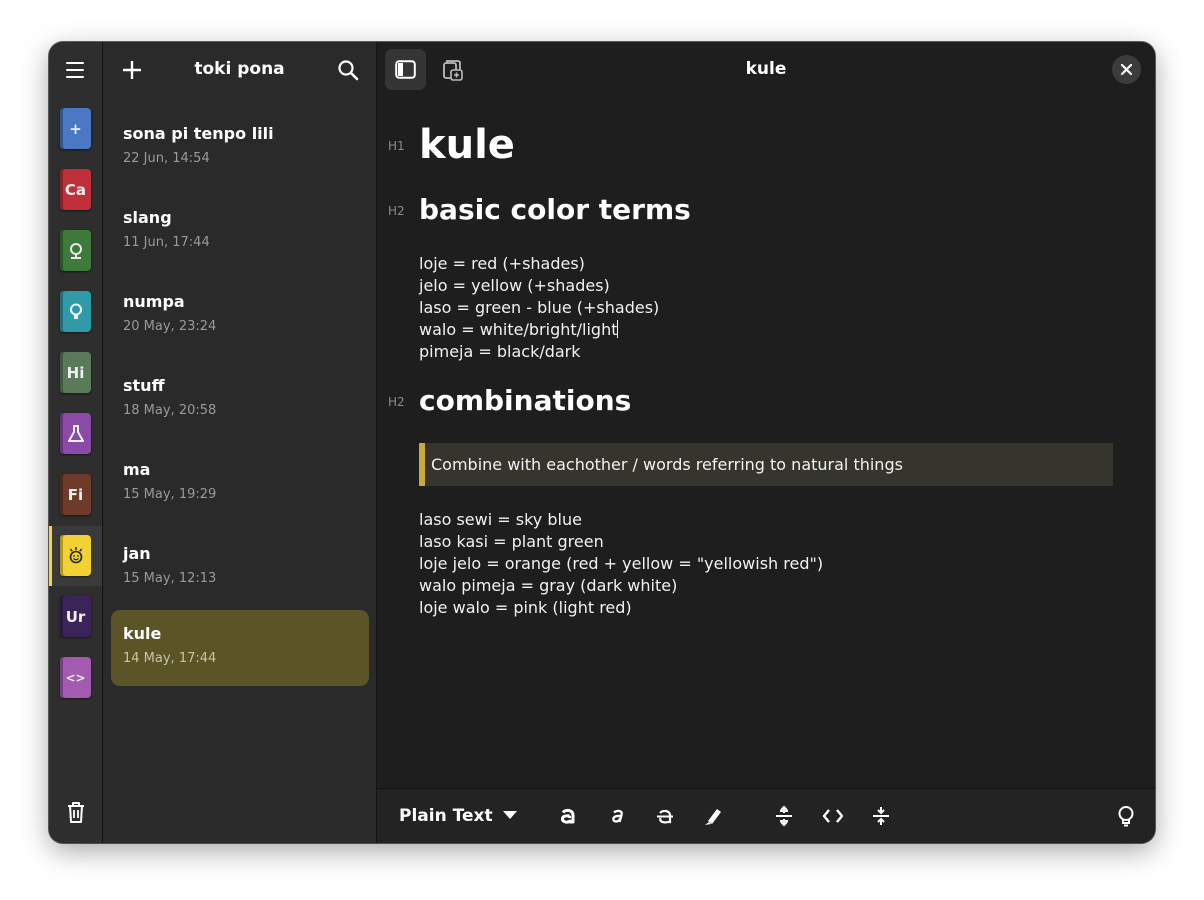 The image size is (1204, 900). I want to click on close-icon, so click(1126, 69).